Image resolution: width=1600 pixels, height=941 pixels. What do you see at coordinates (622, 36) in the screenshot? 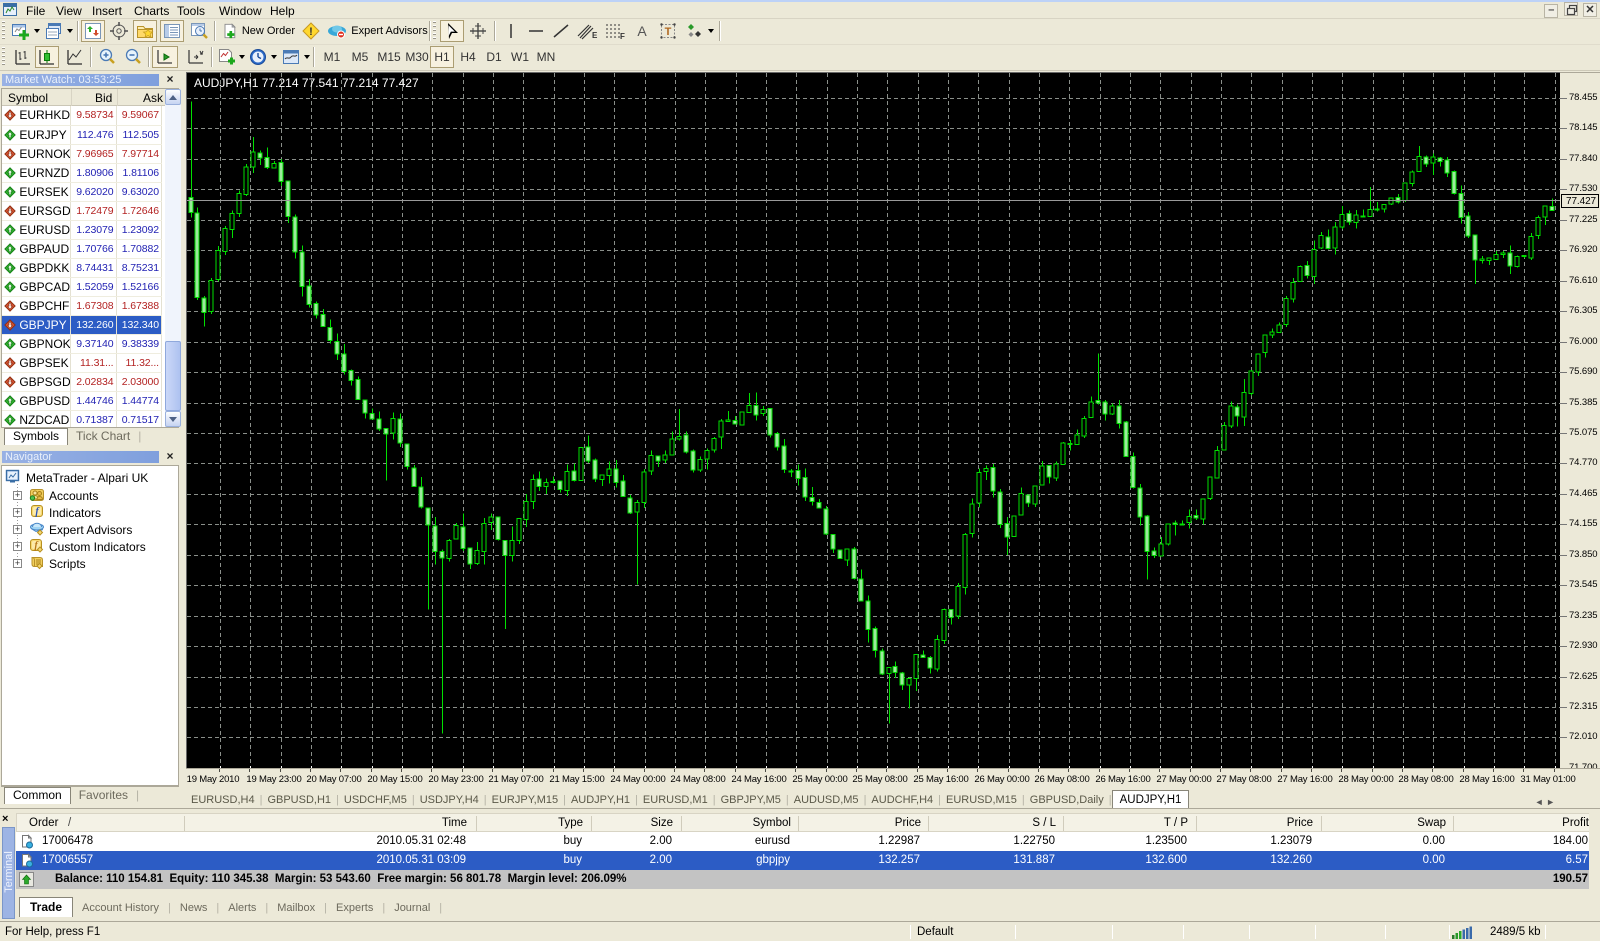
I see `svg-text: F` at bounding box center [622, 36].